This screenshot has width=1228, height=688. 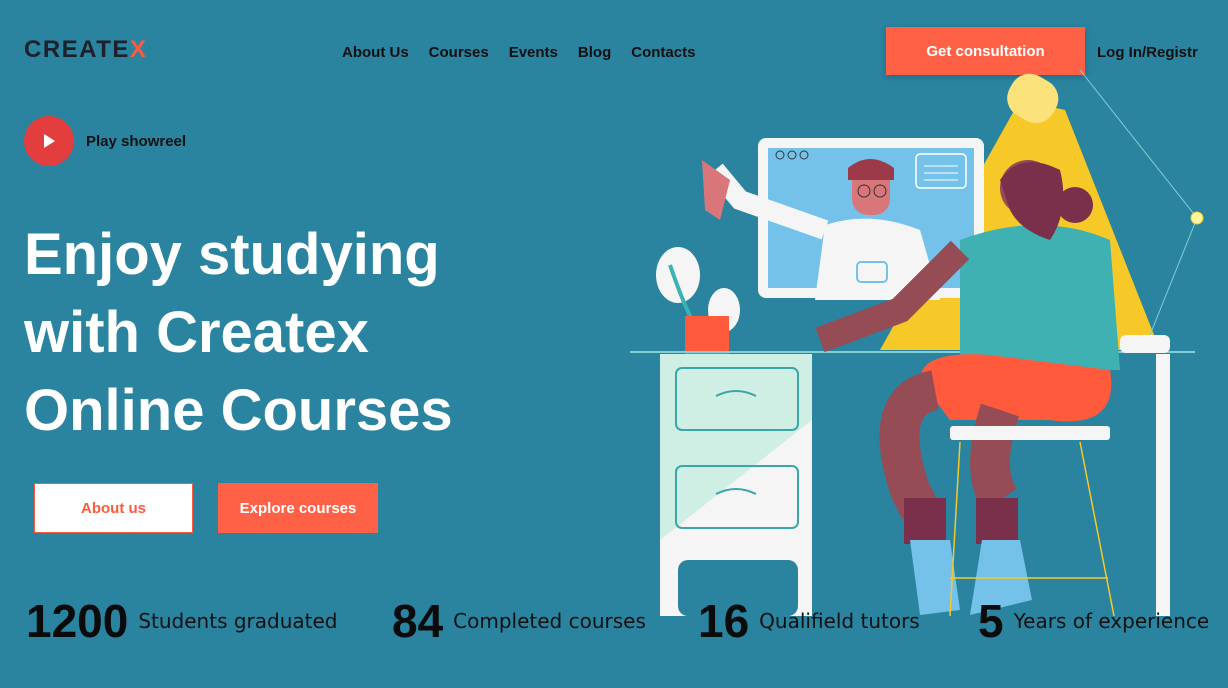 I want to click on play-icon, so click(x=49, y=141).